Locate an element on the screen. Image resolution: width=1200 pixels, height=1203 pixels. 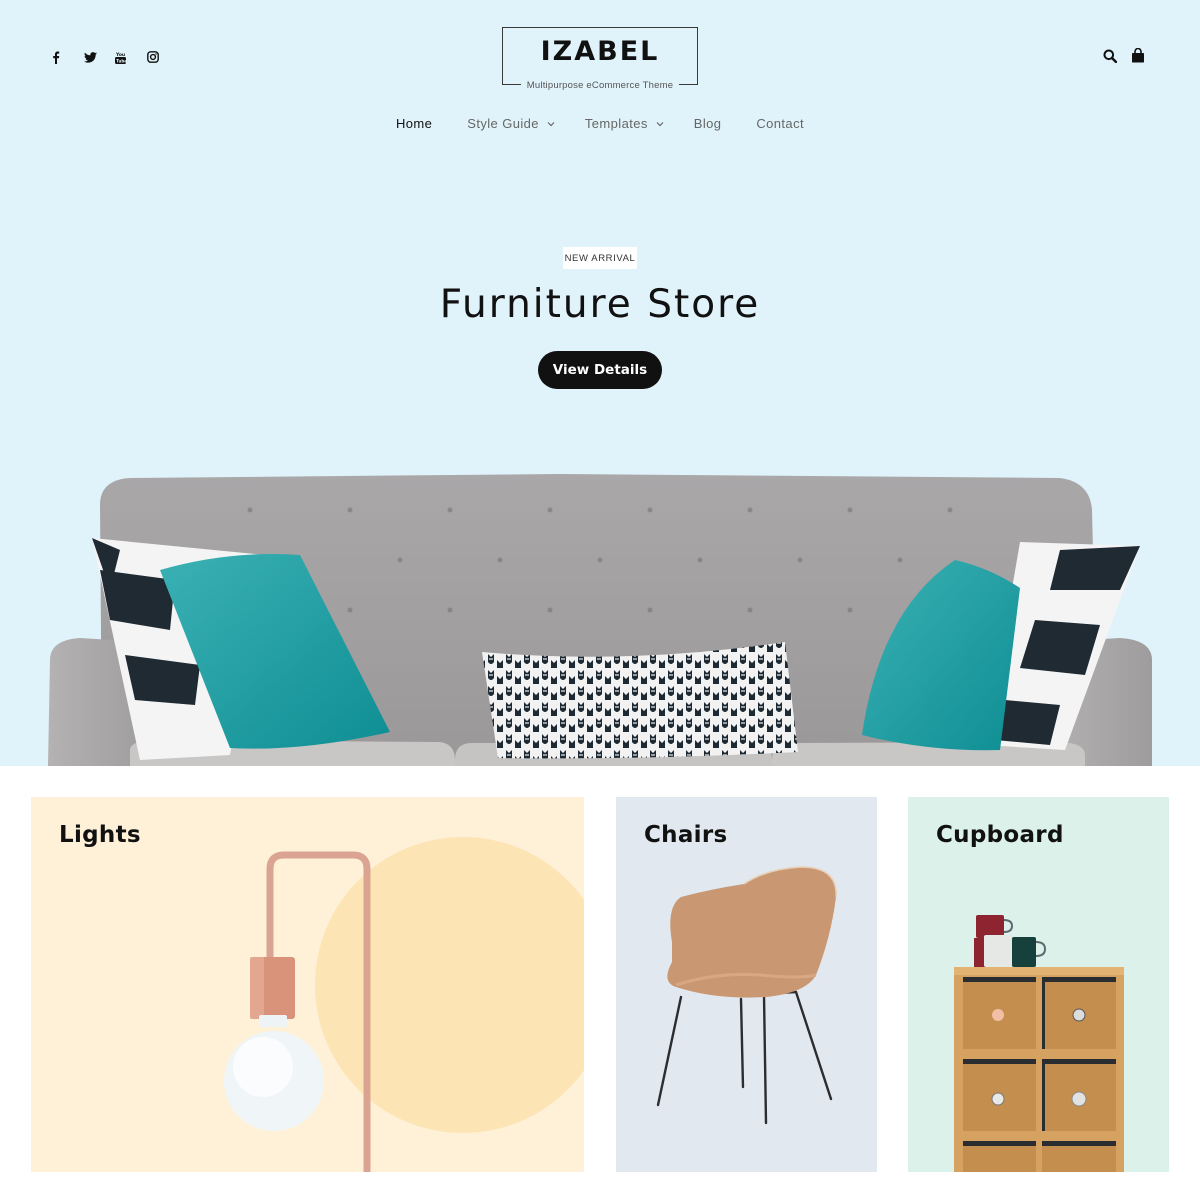
nav-label: Blog is located at coordinates (707, 123).